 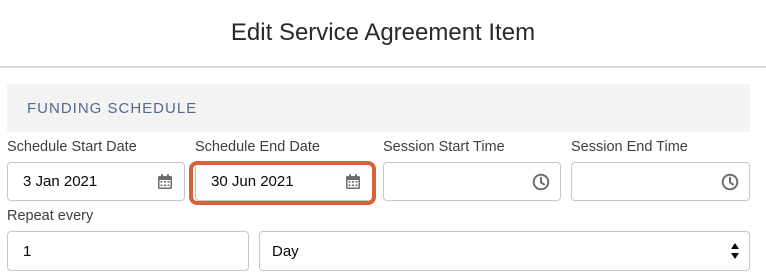 What do you see at coordinates (504, 251) in the screenshot?
I see `repeat-unit-select: Day` at bounding box center [504, 251].